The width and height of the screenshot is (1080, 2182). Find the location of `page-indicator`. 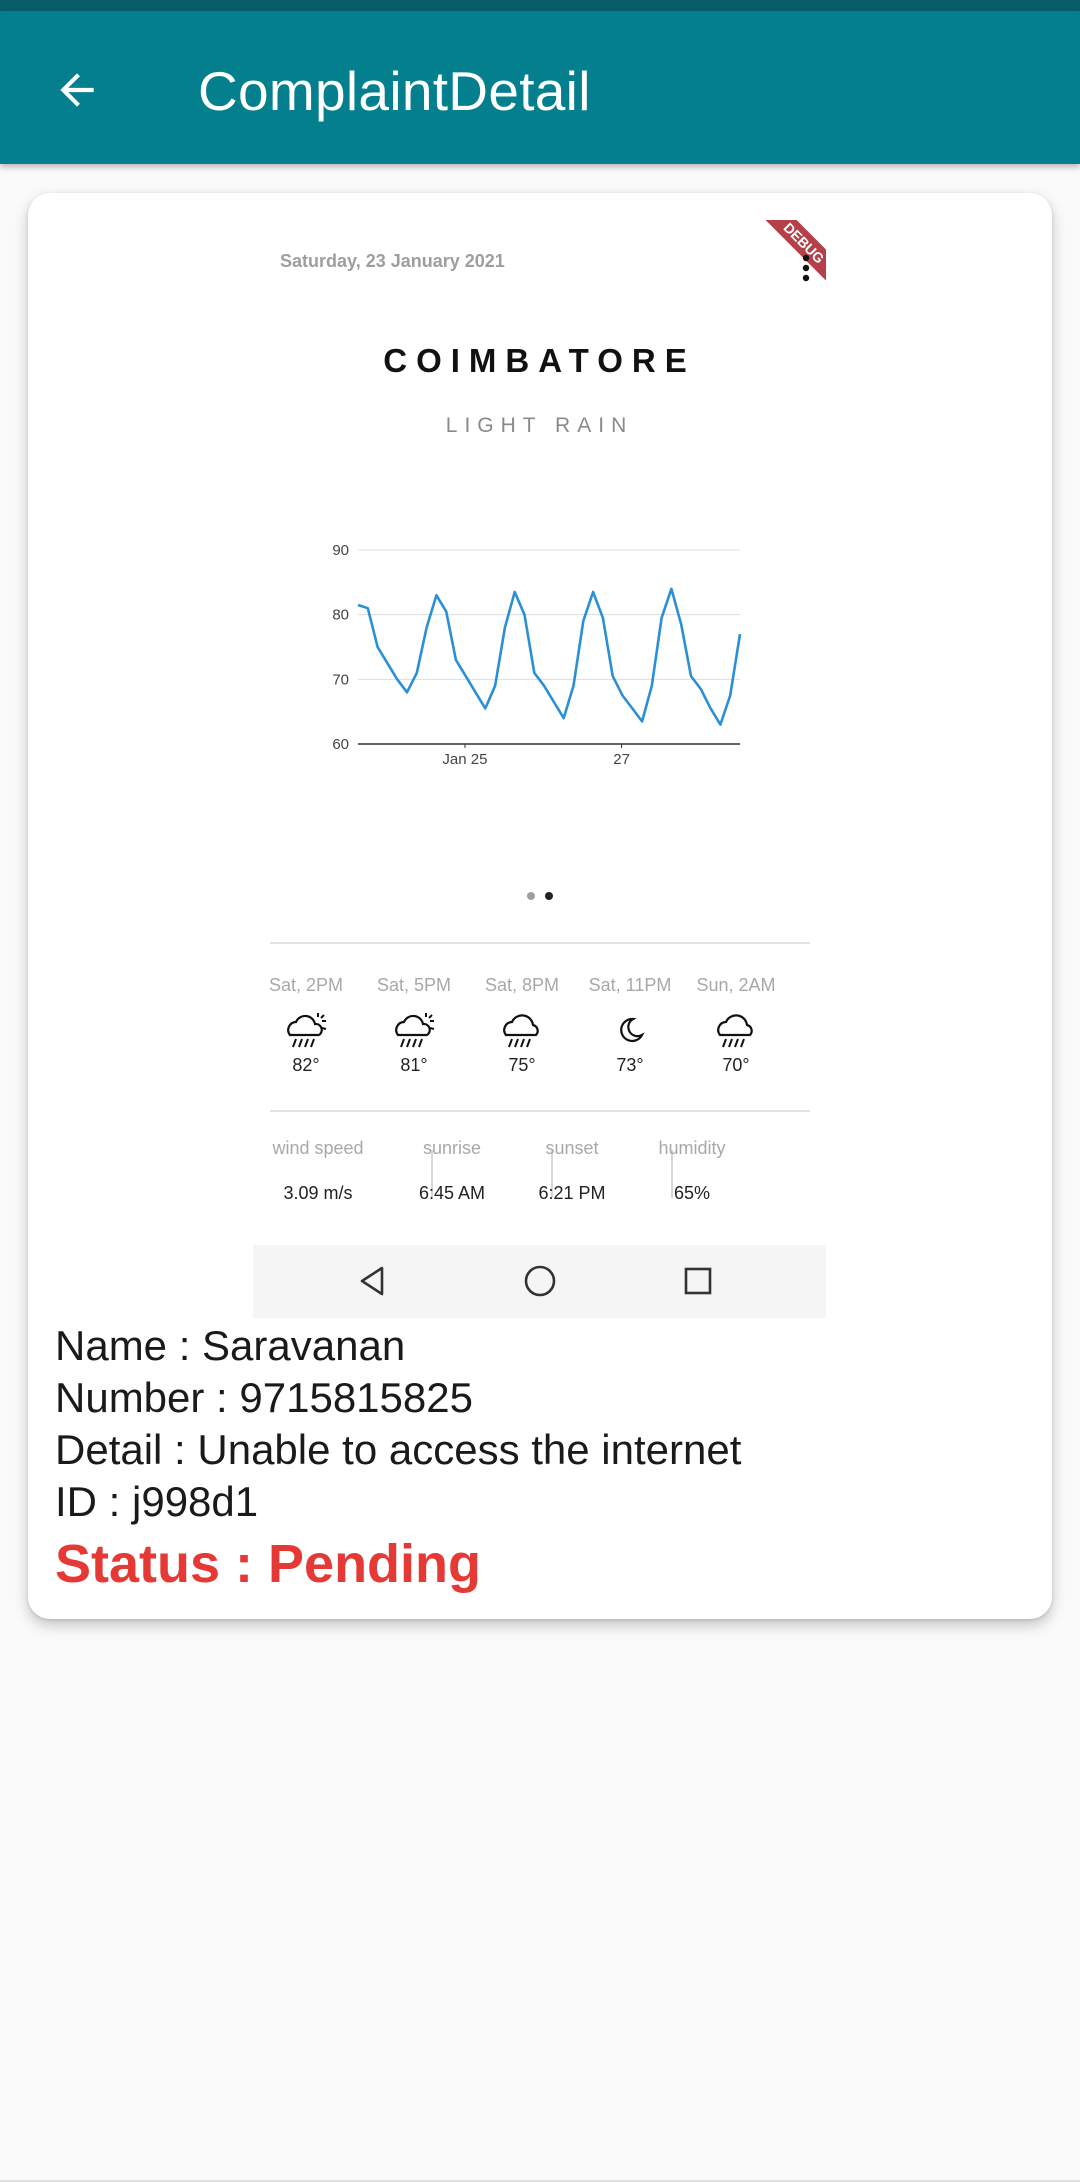

page-indicator is located at coordinates (539, 896).